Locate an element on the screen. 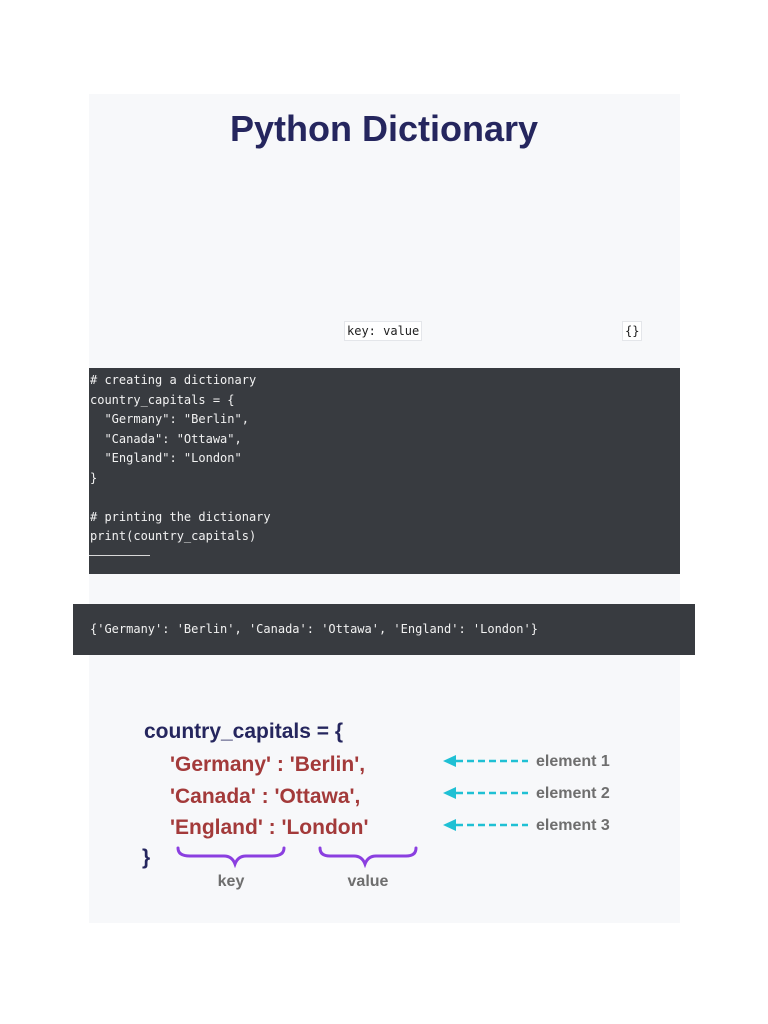  code-line: country_capitals = { is located at coordinates (162, 399).